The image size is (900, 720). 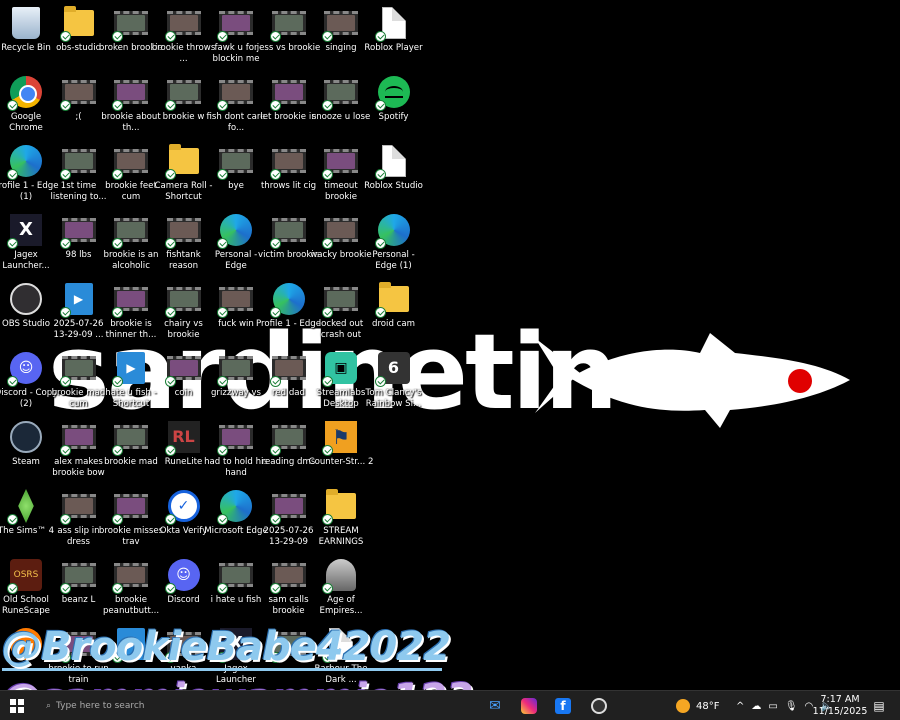 I want to click on media-icon: ▶, so click(x=130, y=369).